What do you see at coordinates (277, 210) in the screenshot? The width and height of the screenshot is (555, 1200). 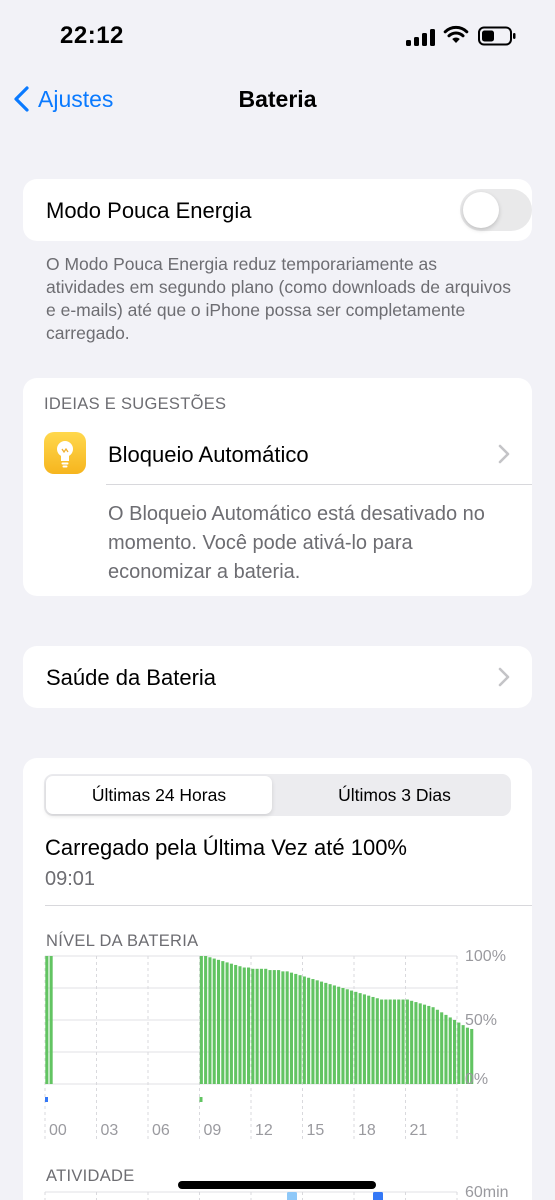 I see `low-power-card: Modo Pouca Energia` at bounding box center [277, 210].